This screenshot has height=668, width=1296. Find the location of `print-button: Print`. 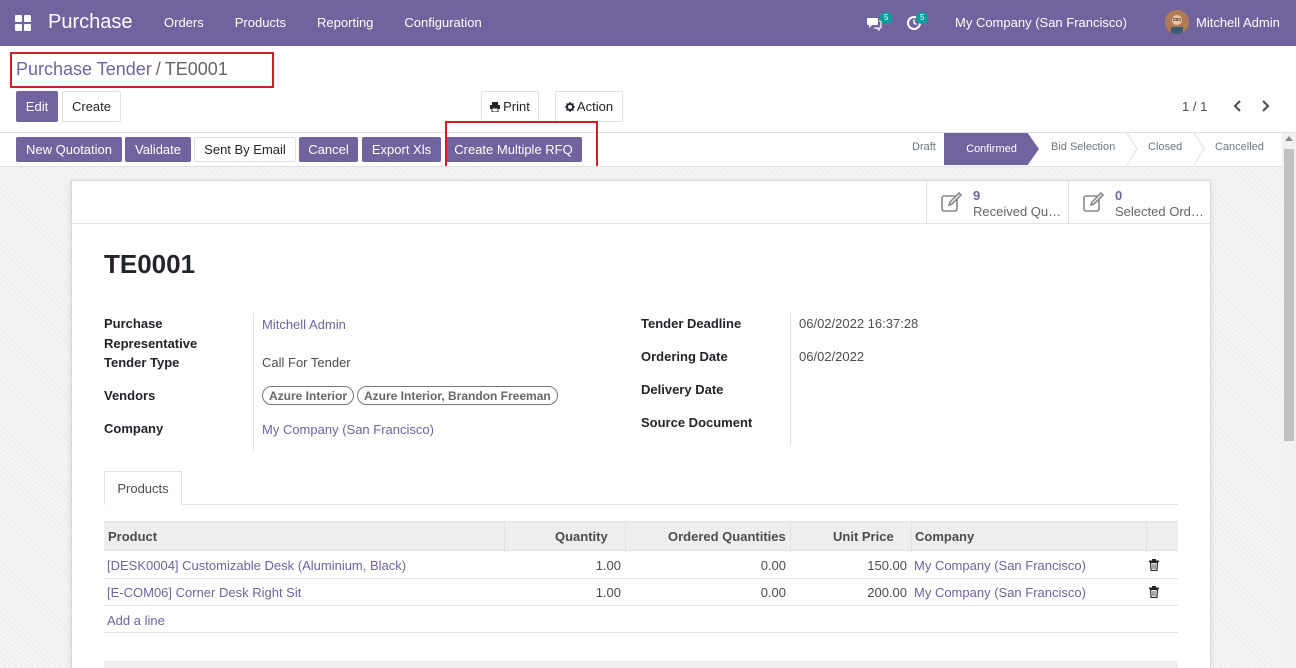

print-button: Print is located at coordinates (510, 106).